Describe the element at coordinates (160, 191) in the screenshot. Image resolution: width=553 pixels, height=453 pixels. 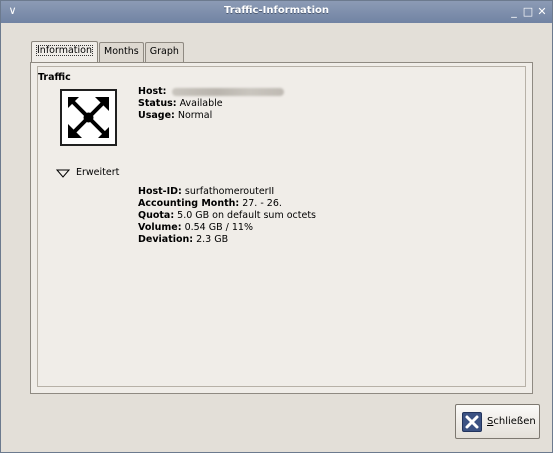
I see `host-id-label: Host-ID:` at that location.